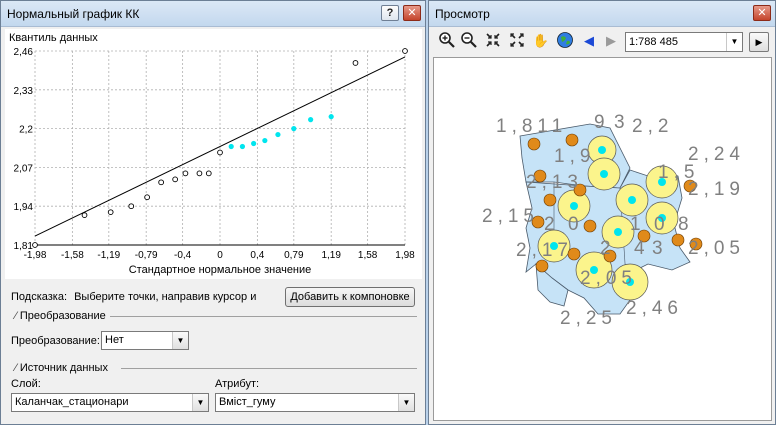  What do you see at coordinates (588, 318) in the screenshot?
I see `map-value-label: 2,25` at bounding box center [588, 318].